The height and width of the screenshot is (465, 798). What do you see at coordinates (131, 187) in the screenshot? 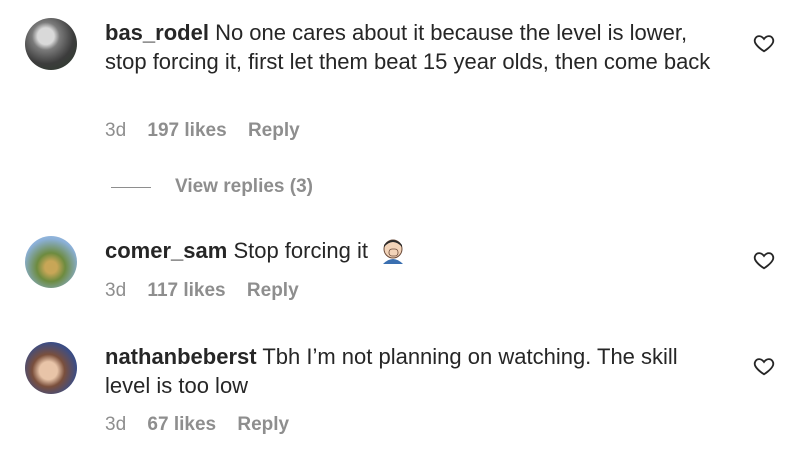
I see `divider` at bounding box center [131, 187].